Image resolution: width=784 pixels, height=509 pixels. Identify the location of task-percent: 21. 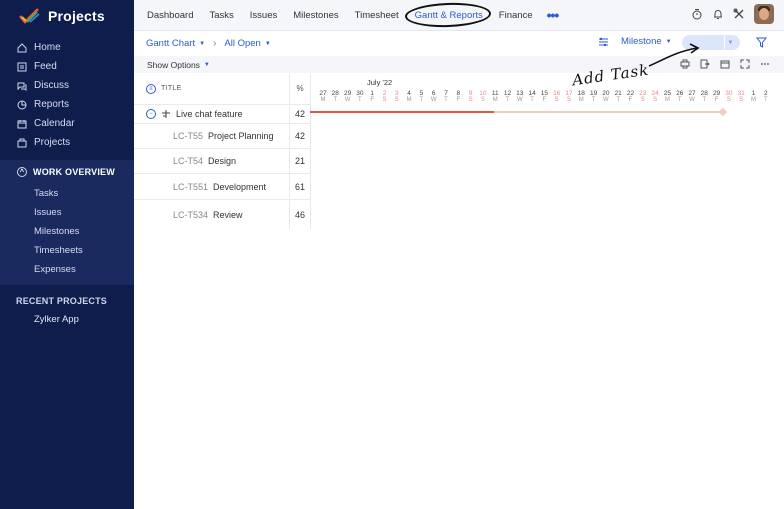
(299, 161).